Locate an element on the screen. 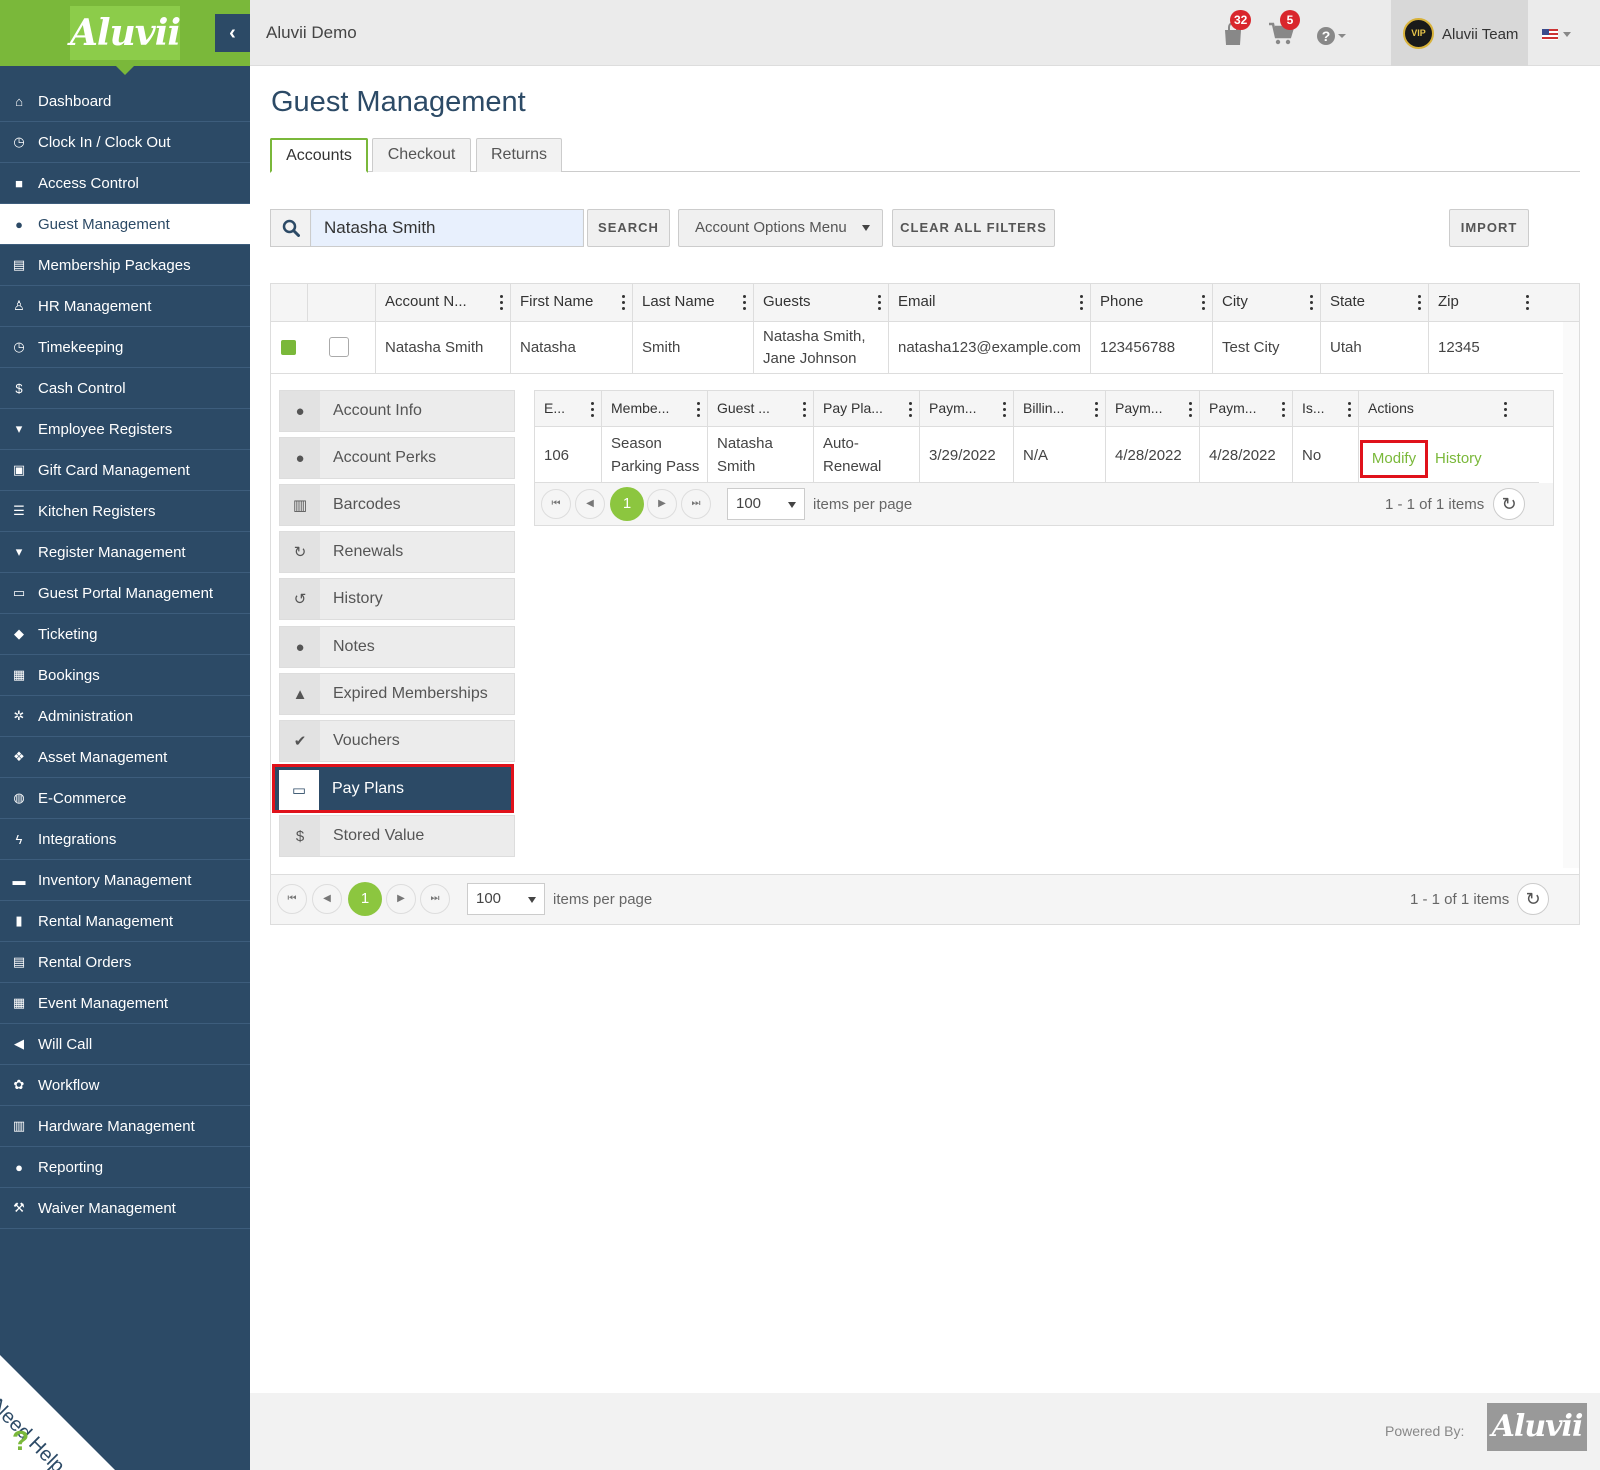  sidebar-item-will-call: ◀ Will Call is located at coordinates (125, 1044).